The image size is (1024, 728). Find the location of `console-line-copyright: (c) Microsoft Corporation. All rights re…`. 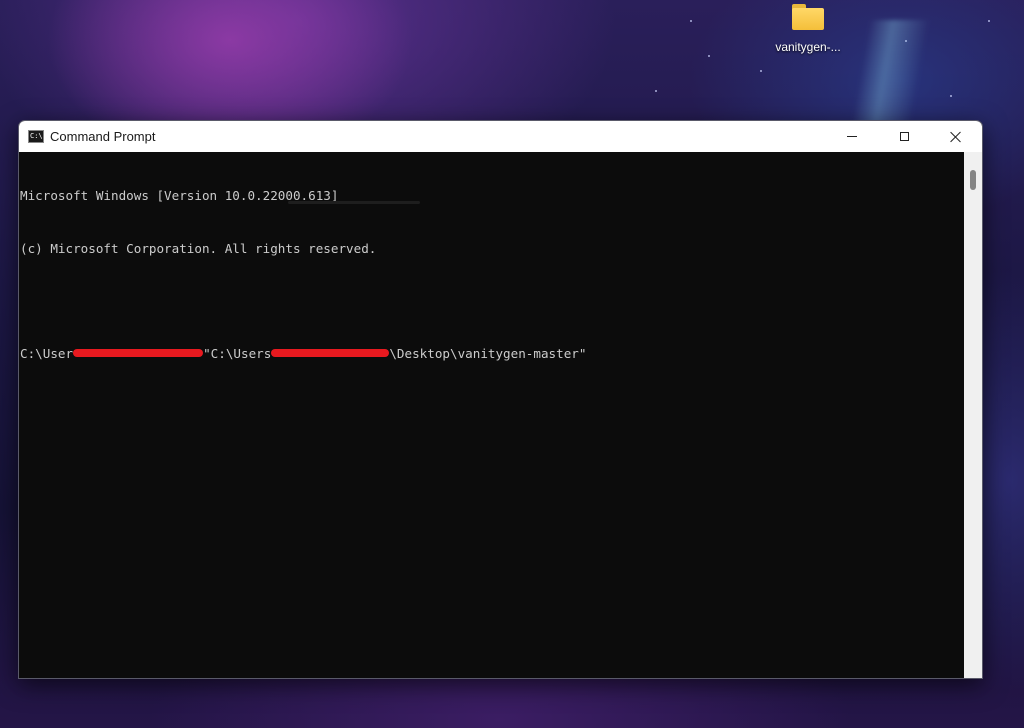

console-line-copyright: (c) Microsoft Corporation. All rights re… is located at coordinates (198, 248).